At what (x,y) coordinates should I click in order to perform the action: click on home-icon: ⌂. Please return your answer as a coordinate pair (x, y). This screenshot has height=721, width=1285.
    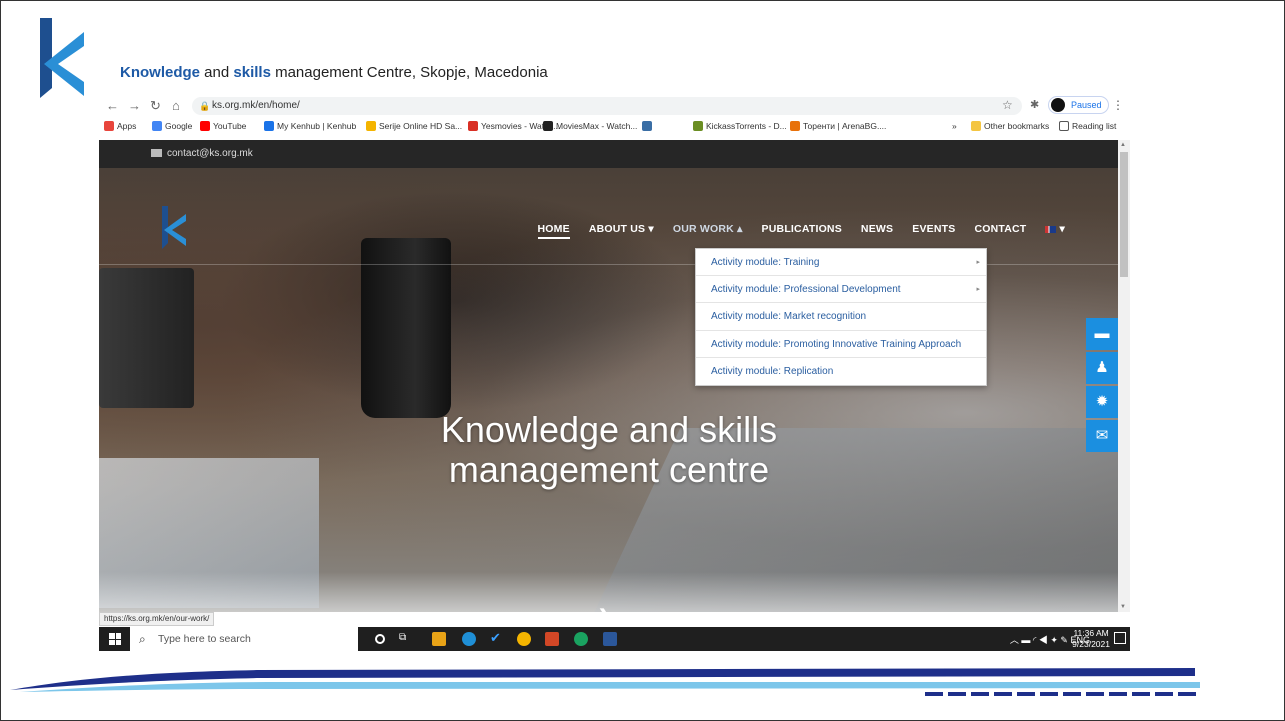
    Looking at the image, I should click on (176, 105).